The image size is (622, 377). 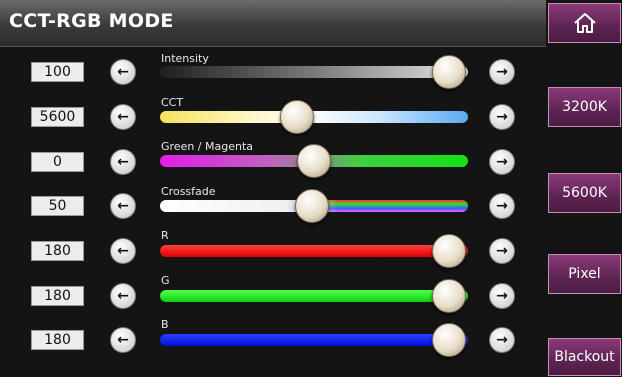 I want to click on cct-label: CCT, so click(x=172, y=102).